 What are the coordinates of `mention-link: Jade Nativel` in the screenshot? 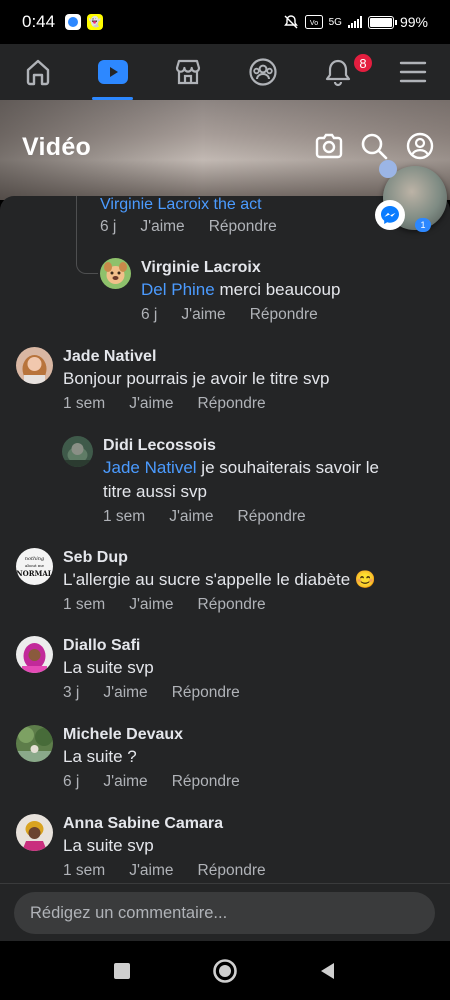 It's located at (150, 467).